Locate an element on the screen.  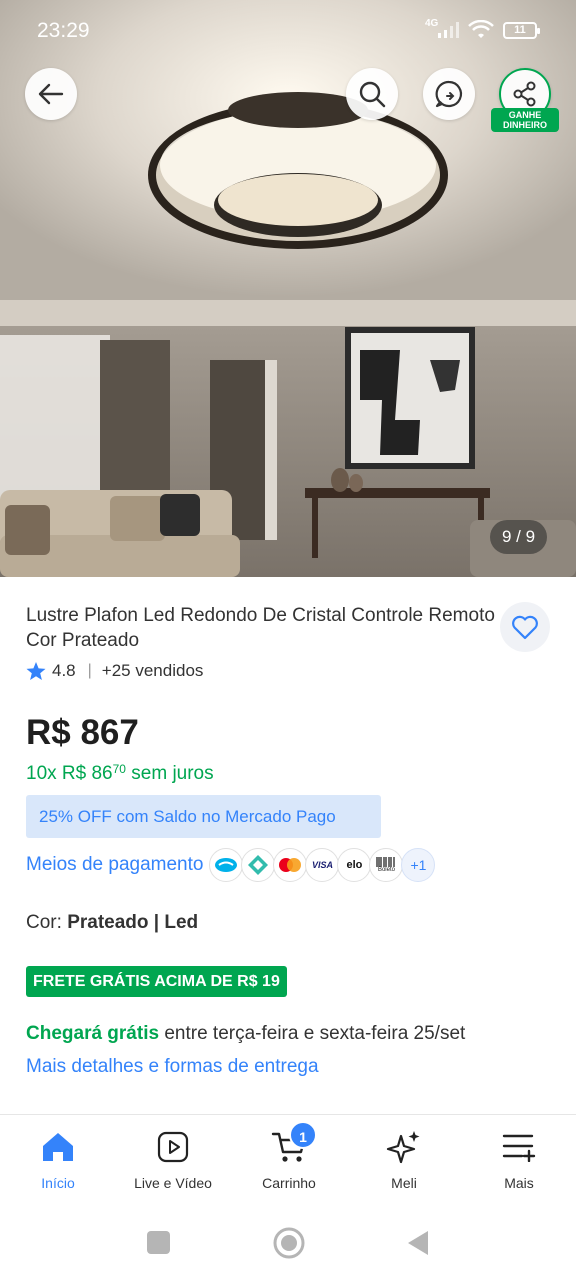
color-row: Cor: Prateado | Led is located at coordinates (112, 923).